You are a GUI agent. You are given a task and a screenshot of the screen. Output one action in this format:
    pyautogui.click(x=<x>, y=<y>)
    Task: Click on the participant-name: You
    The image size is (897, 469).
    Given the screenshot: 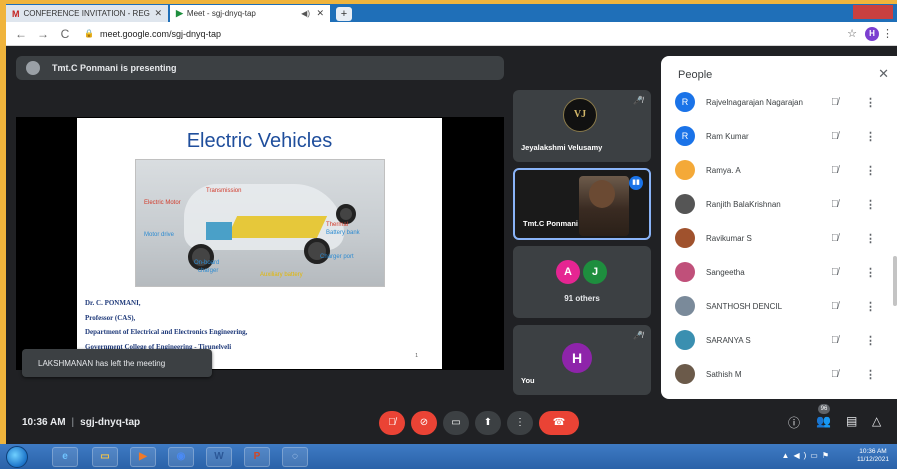 What is the action you would take?
    pyautogui.click(x=528, y=380)
    